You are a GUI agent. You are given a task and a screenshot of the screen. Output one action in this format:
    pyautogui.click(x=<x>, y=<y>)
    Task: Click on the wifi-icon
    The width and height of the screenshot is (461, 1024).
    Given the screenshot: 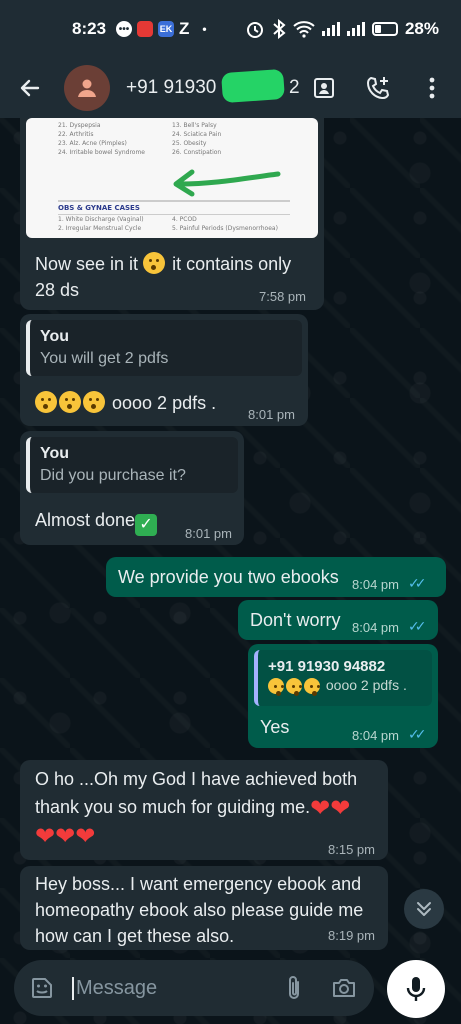 What is the action you would take?
    pyautogui.click(x=304, y=29)
    